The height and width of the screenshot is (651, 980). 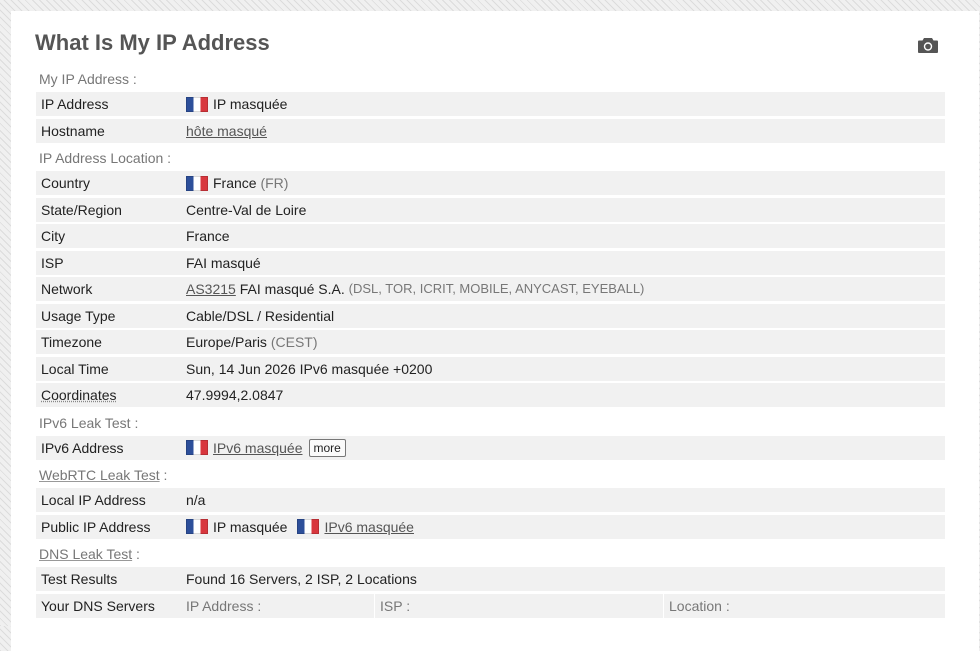 I want to click on section-webrtc-leak: WebRTC Leak Test :, so click(x=490, y=475).